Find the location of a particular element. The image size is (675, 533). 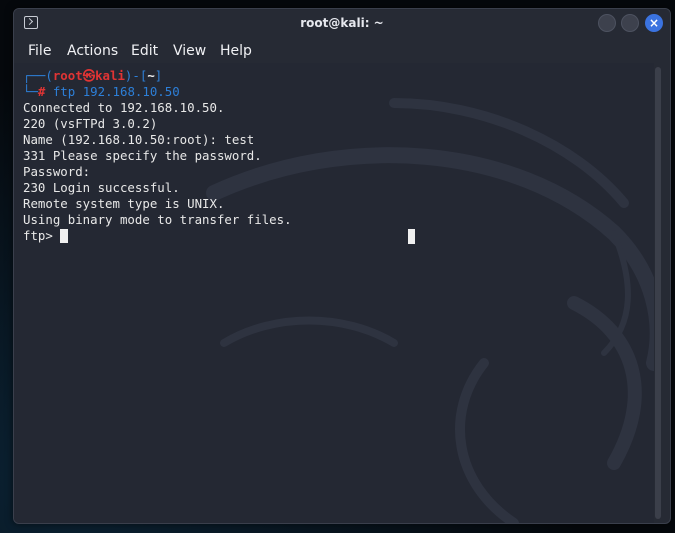

prompt-line-2: └─# ftp 192.168.10.50 is located at coordinates (157, 92).